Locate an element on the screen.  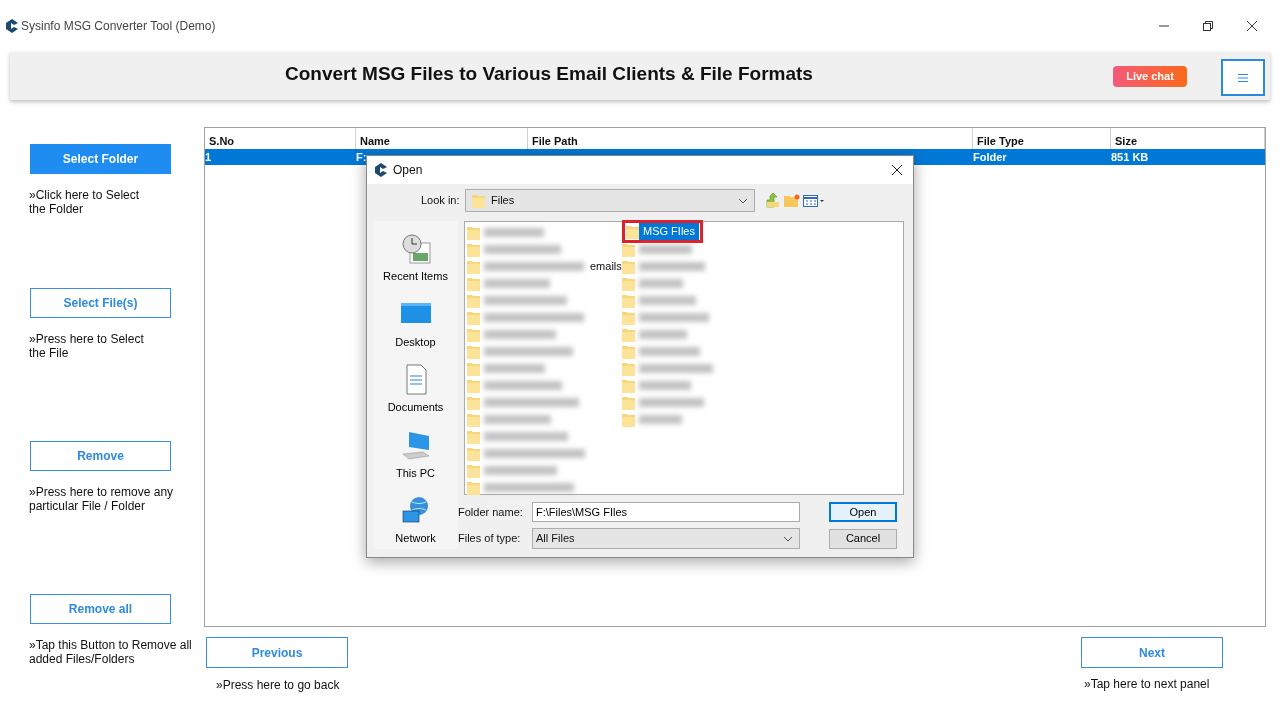
recent-items-icon is located at coordinates (415, 249).